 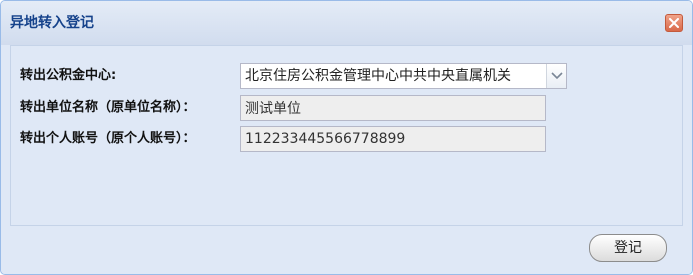 I want to click on chevron-down-icon, so click(x=557, y=76).